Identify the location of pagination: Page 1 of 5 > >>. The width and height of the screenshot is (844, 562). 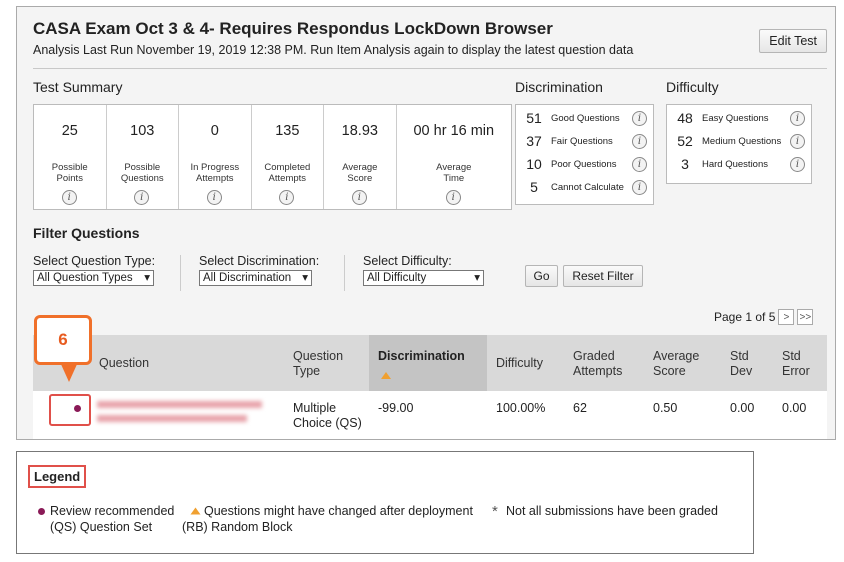
(764, 317).